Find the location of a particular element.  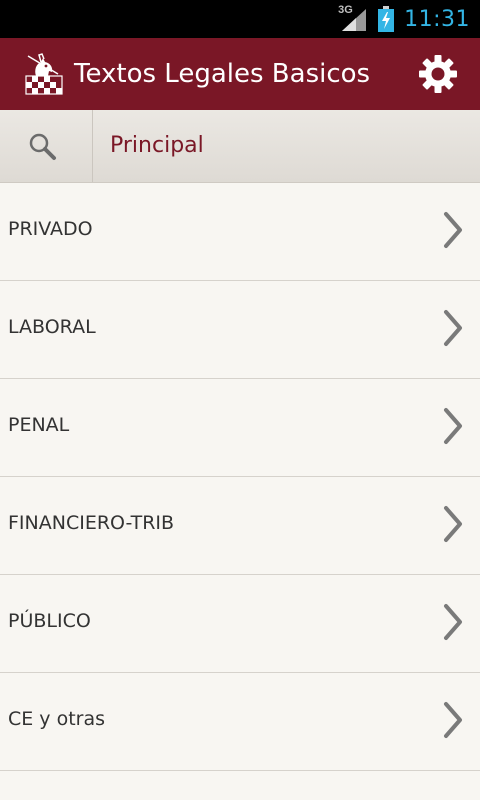

list-item-label: CE y otras is located at coordinates (57, 719).